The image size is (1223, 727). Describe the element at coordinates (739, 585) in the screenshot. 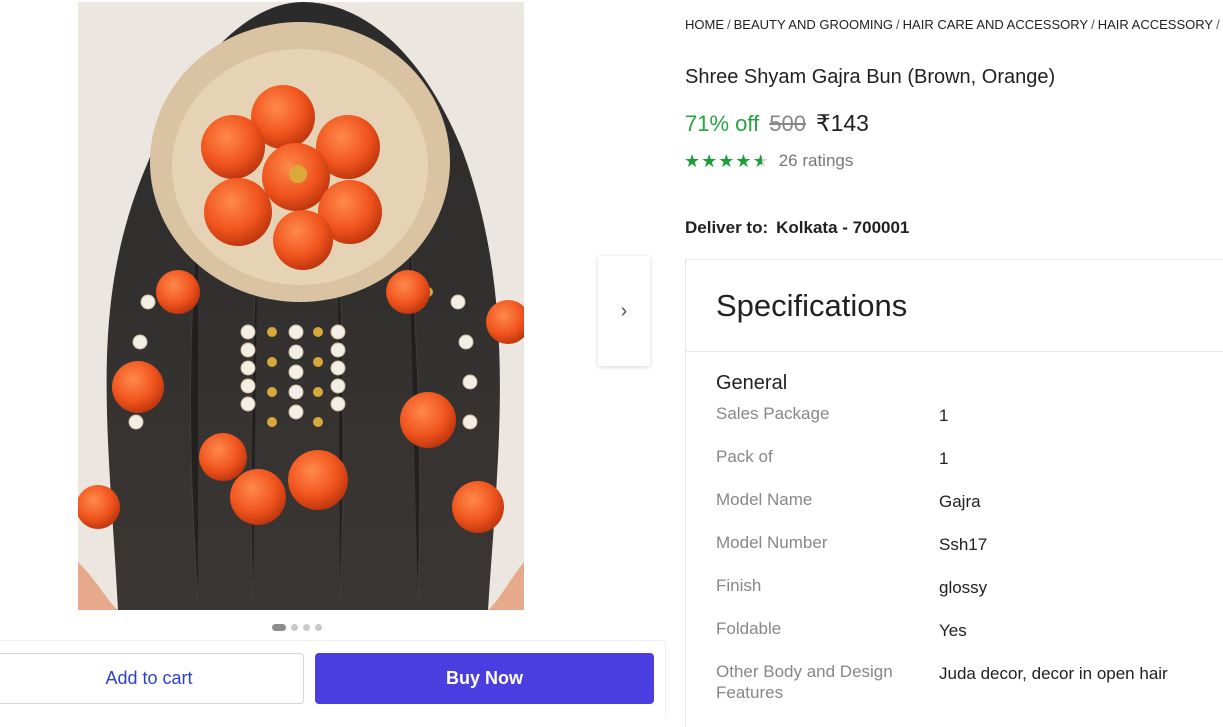

I see `spec-key: Finish` at that location.